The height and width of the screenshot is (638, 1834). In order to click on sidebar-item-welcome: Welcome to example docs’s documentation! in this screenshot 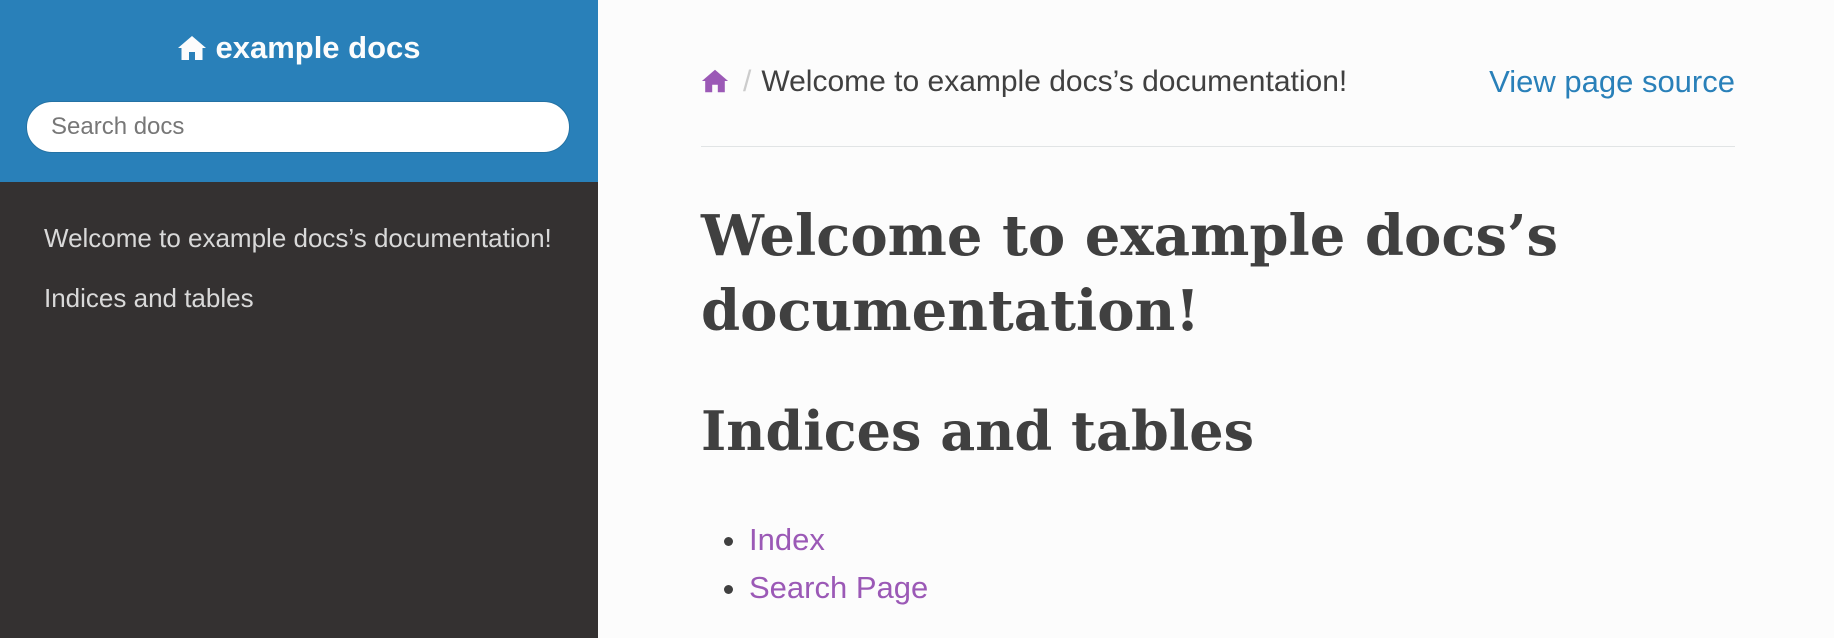, I will do `click(304, 238)`.